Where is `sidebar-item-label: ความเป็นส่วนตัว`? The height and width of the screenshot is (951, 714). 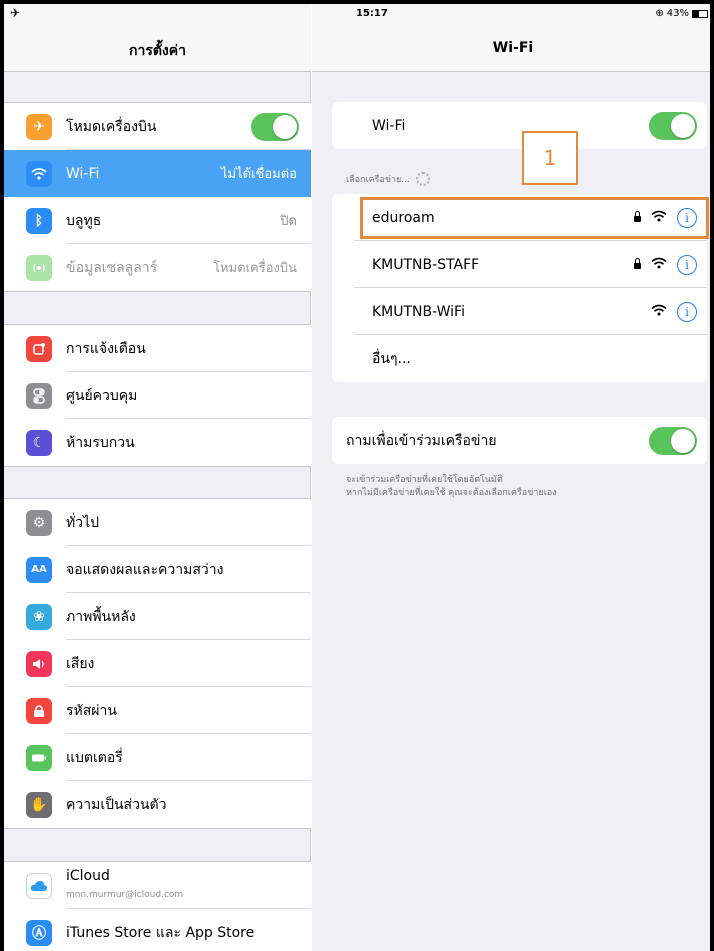 sidebar-item-label: ความเป็นส่วนตัว is located at coordinates (116, 804).